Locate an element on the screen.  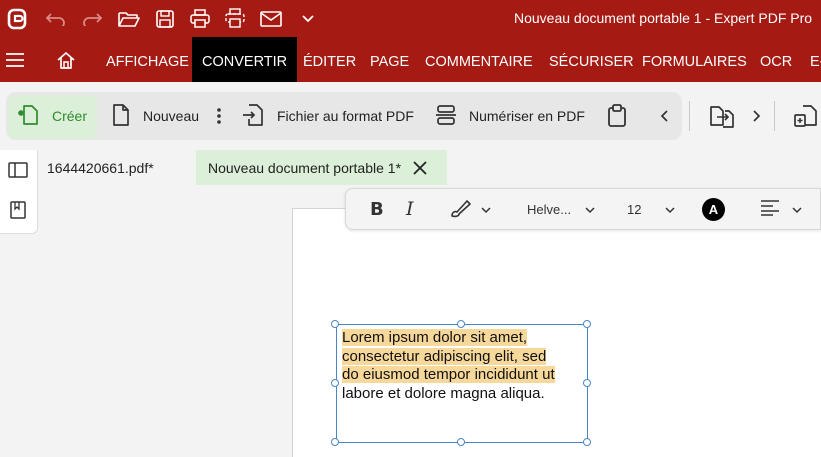
resize-handle-bottom is located at coordinates (461, 442).